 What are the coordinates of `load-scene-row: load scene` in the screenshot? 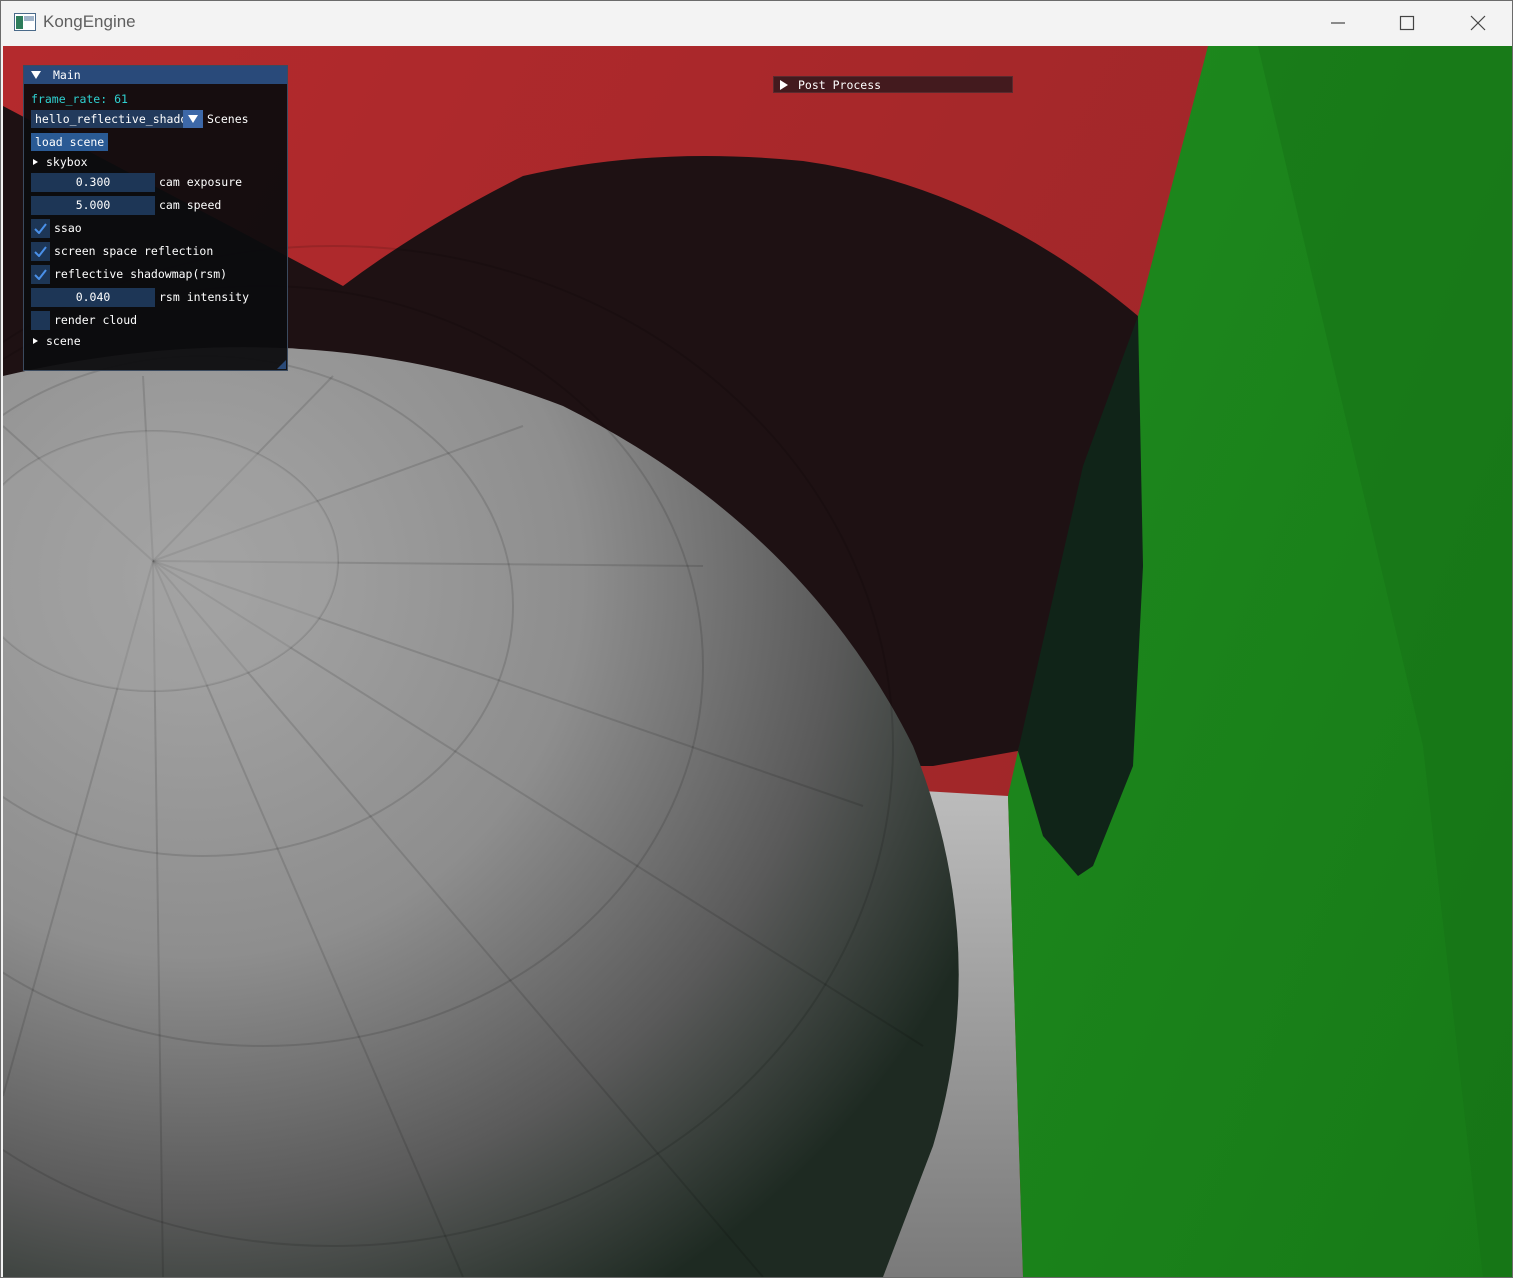 It's located at (70, 142).